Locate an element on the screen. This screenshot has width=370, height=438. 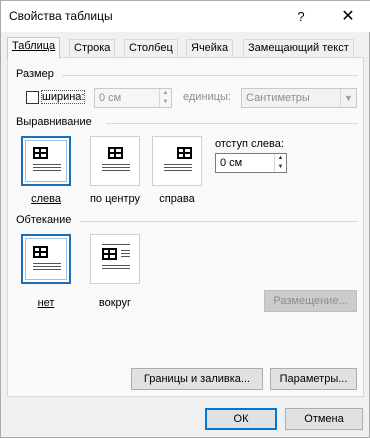
align-right-option is located at coordinates (177, 161).